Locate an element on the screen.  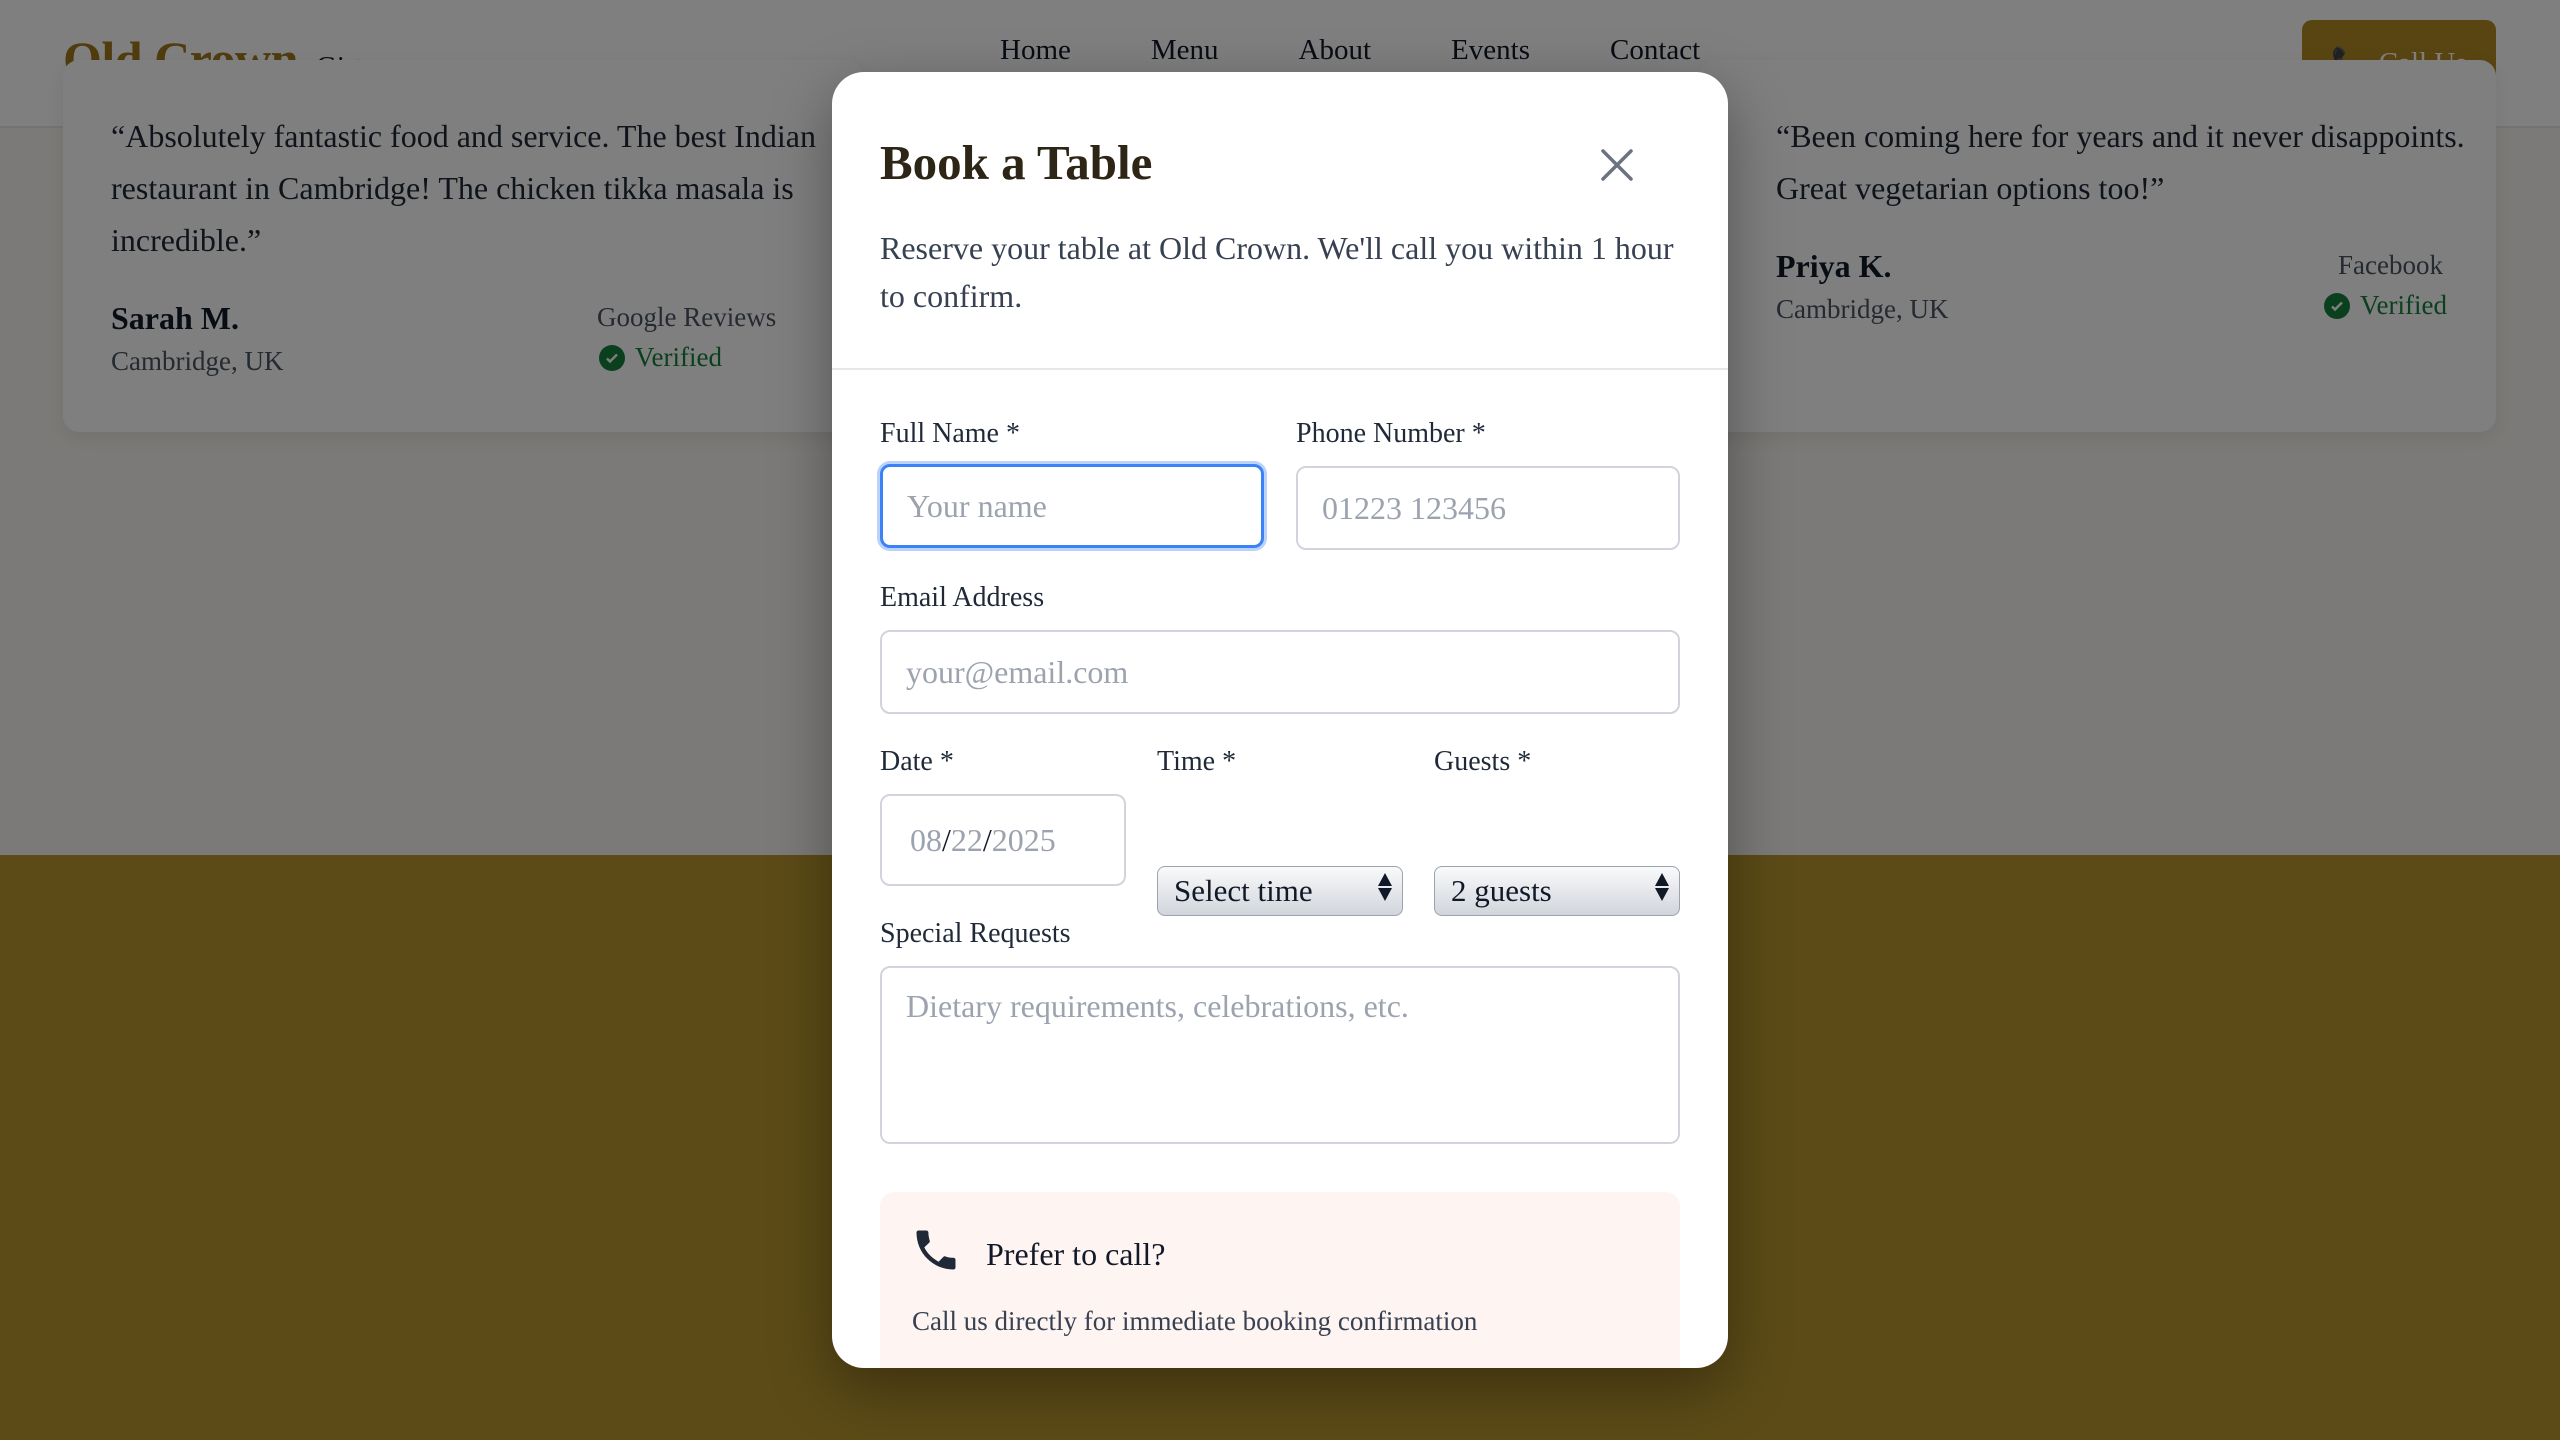
time-select: Select time is located at coordinates (1280, 891).